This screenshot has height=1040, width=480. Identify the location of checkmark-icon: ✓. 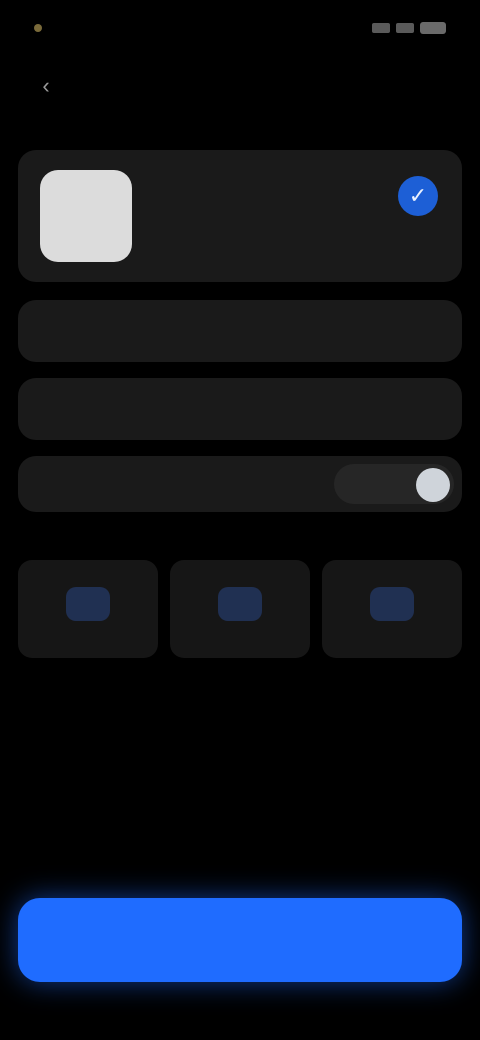
(418, 195).